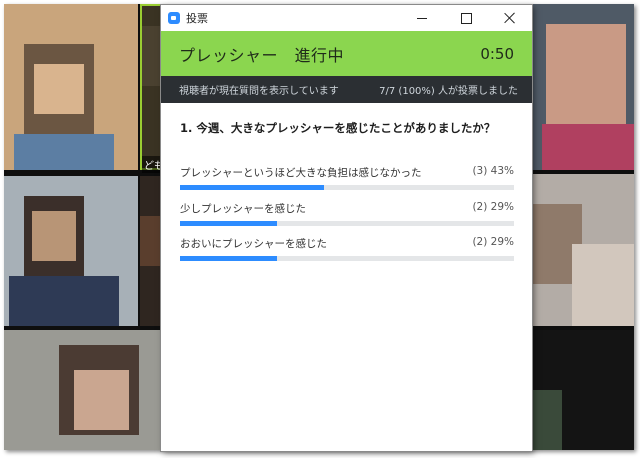  I want to click on poll-question: 1. 今週、大きなプレッシャーを感じたことがありましたか？, so click(338, 128).